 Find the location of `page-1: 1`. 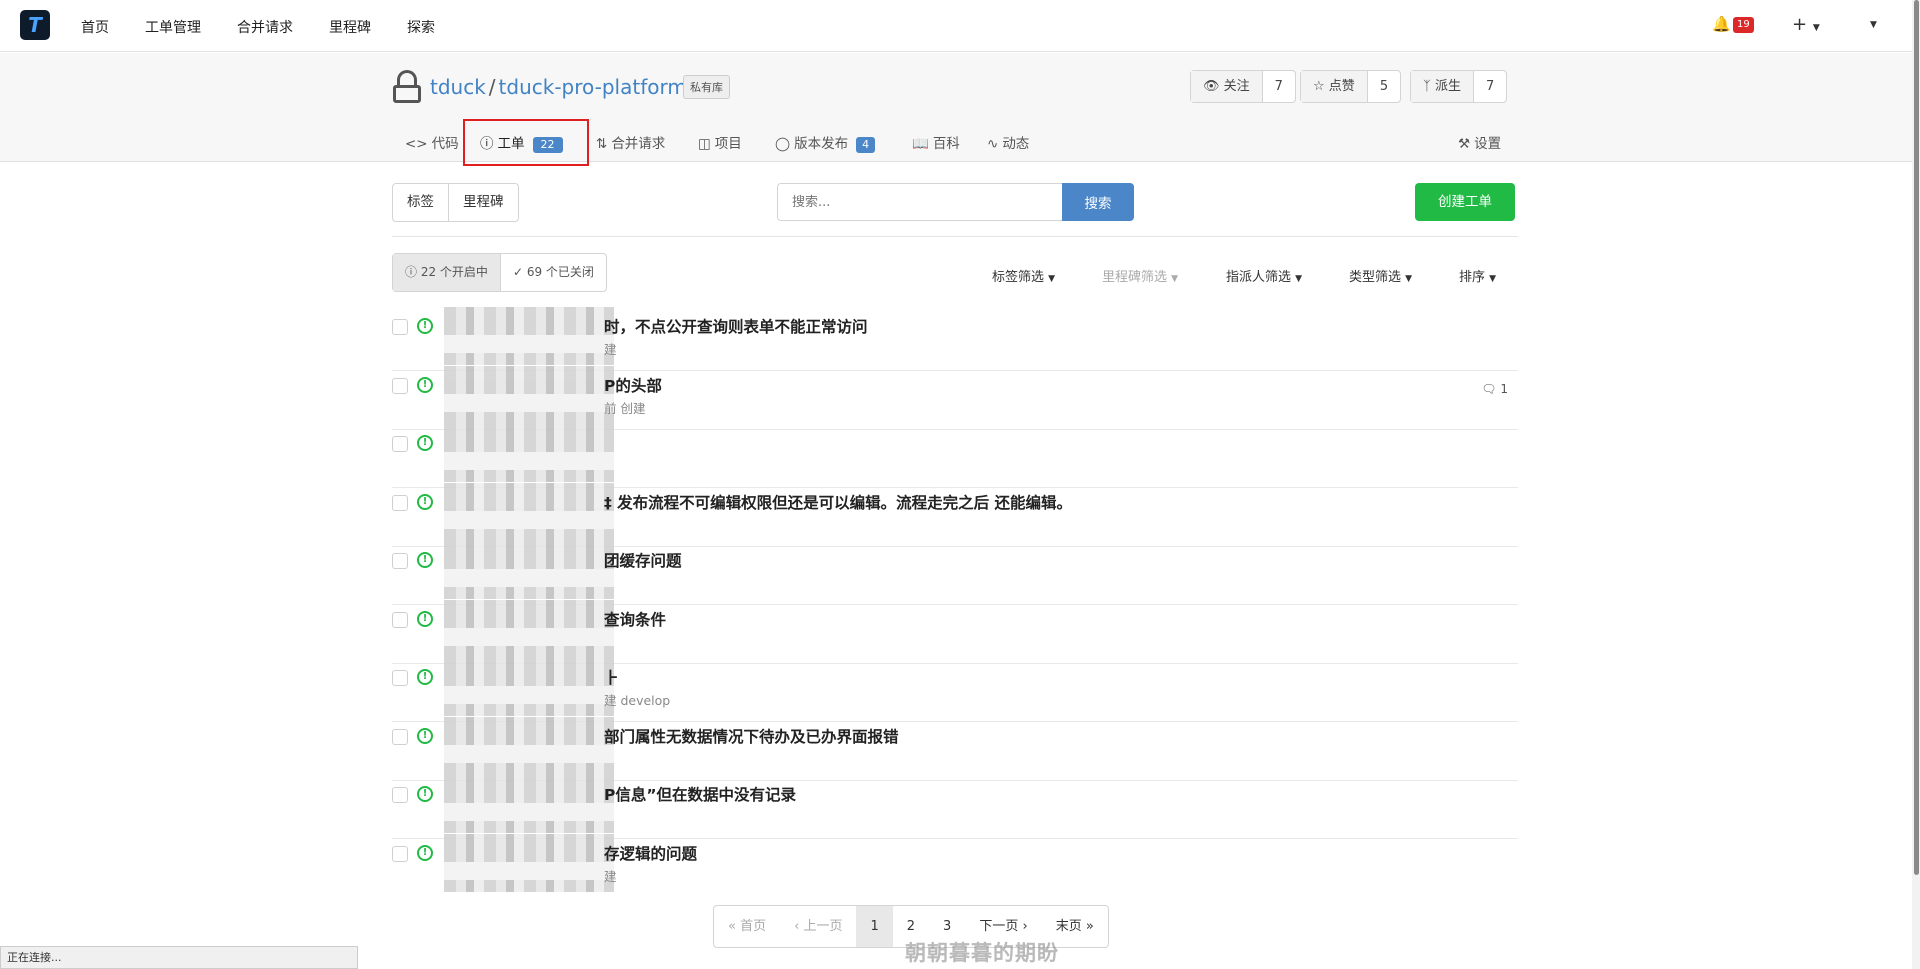

page-1: 1 is located at coordinates (874, 926).